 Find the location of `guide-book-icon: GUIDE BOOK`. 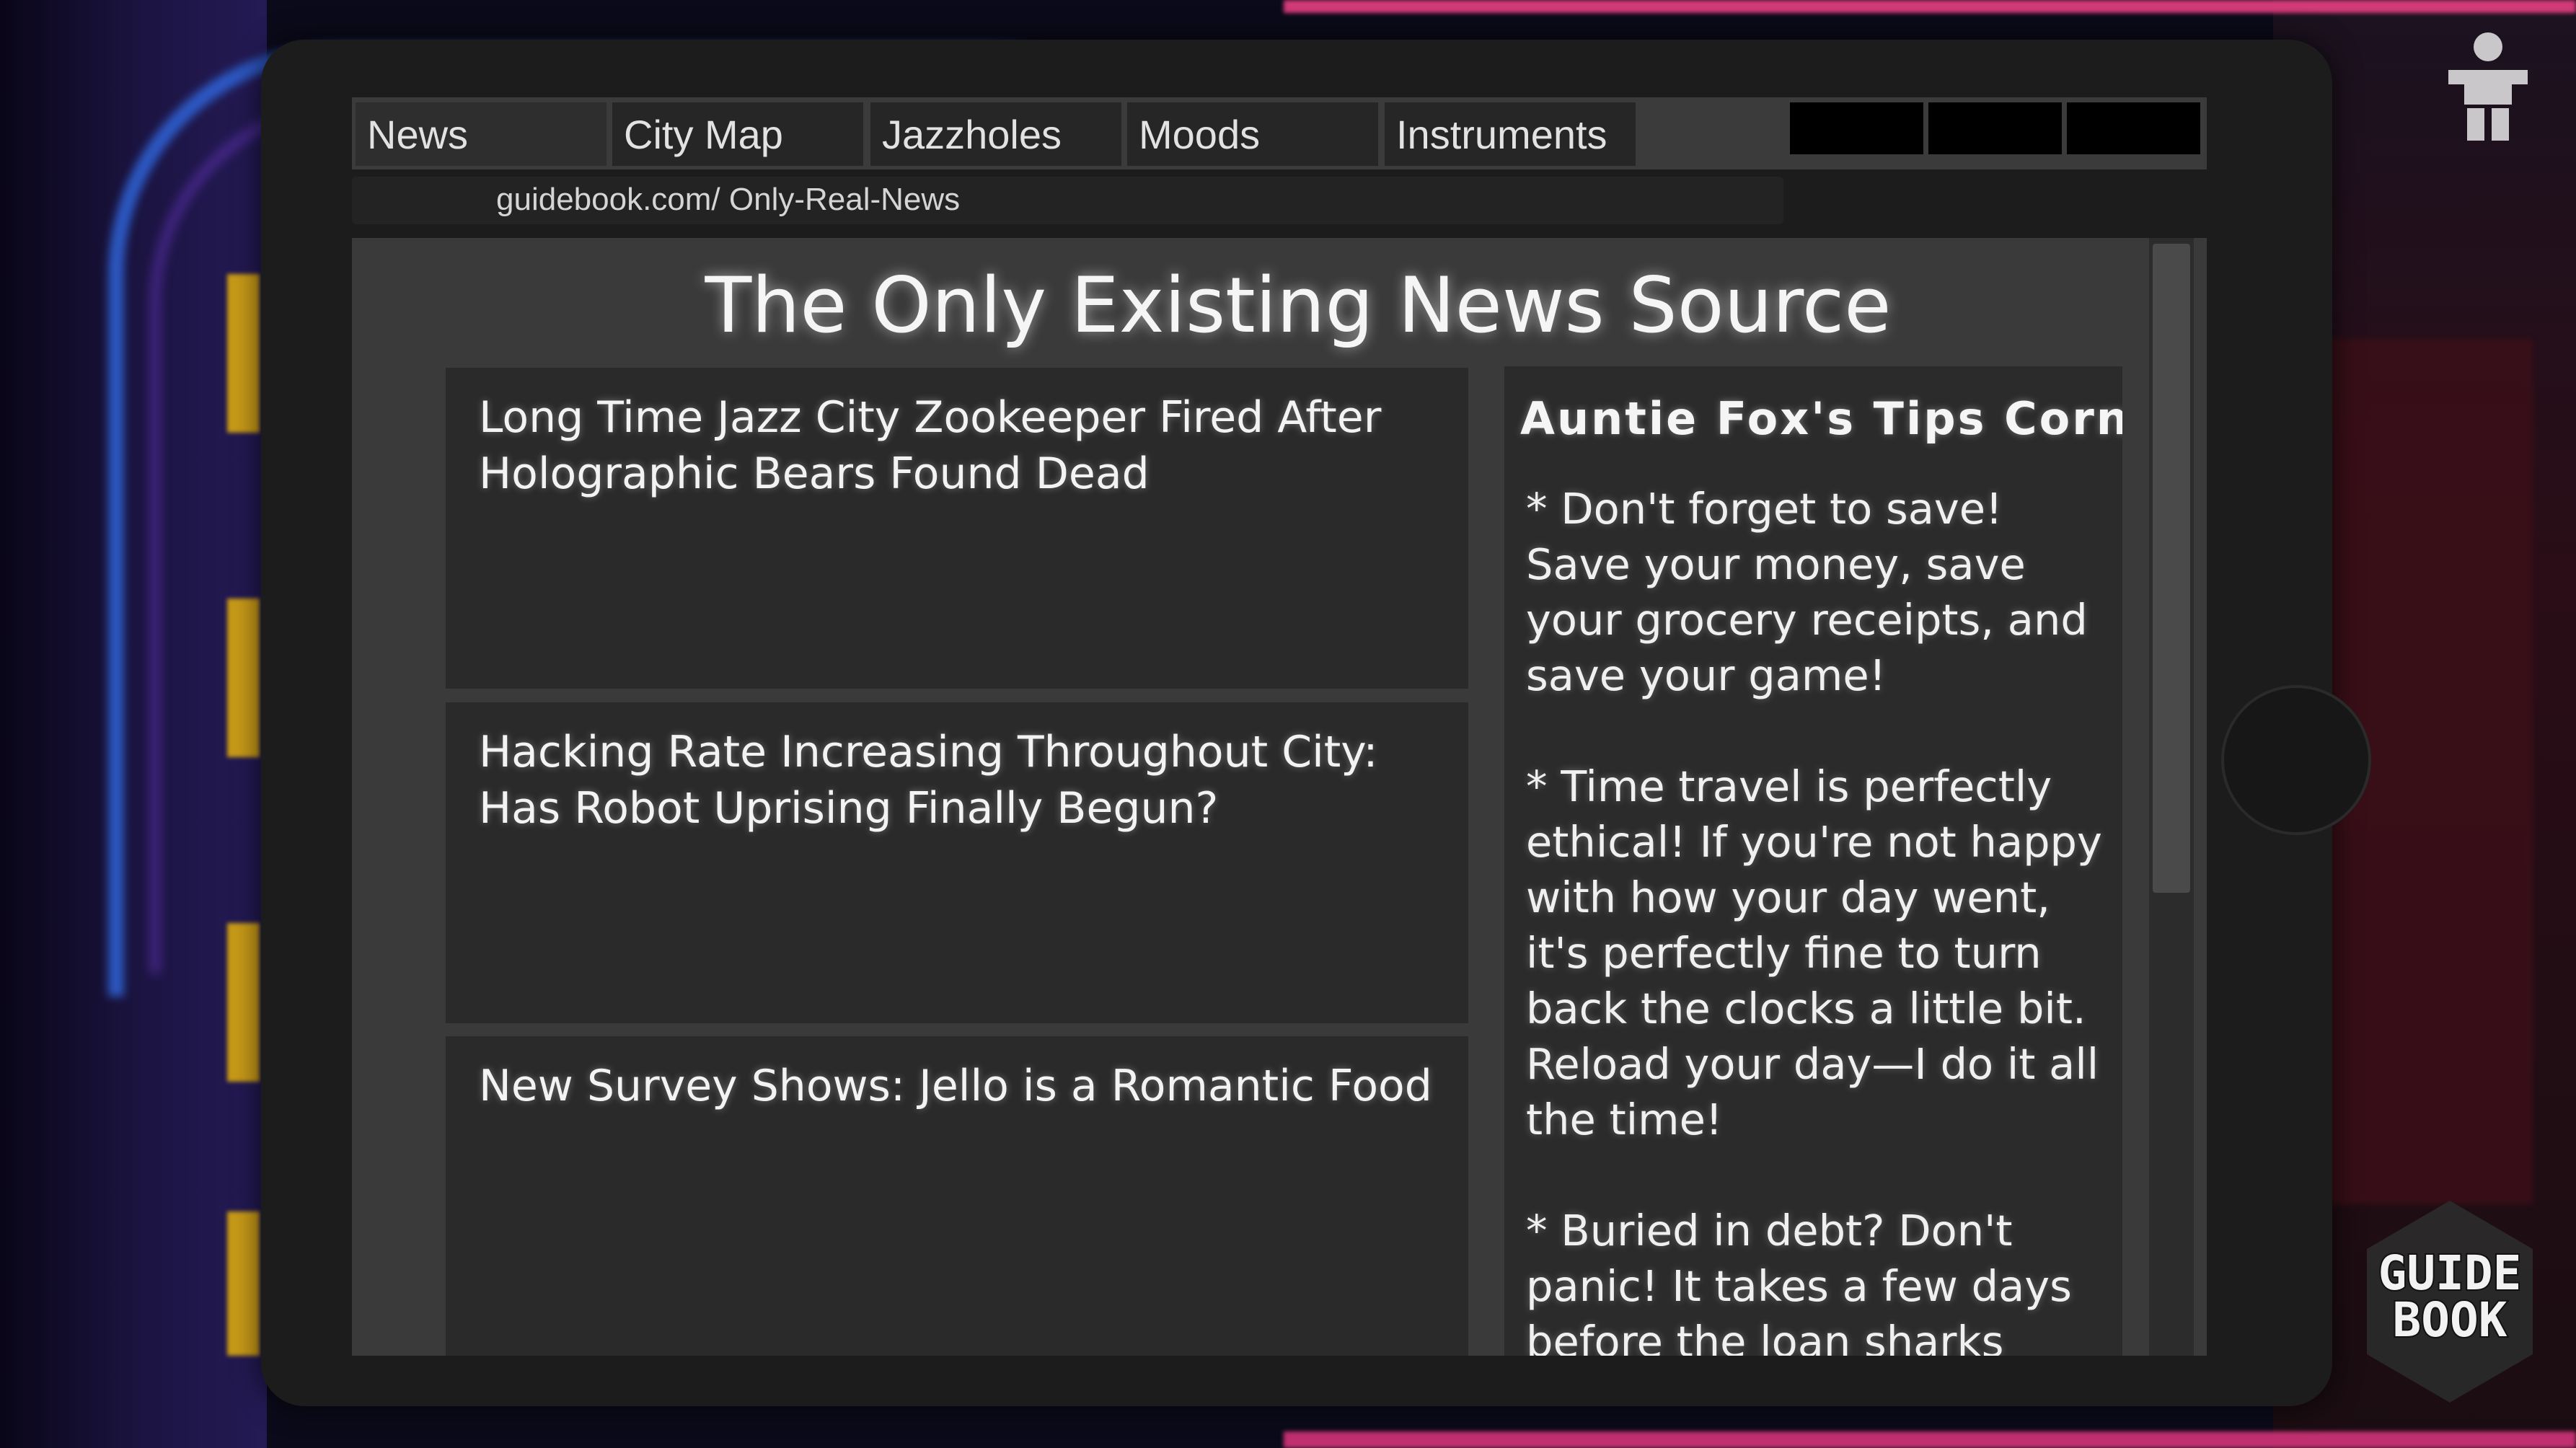

guide-book-icon: GUIDE BOOK is located at coordinates (2450, 1301).